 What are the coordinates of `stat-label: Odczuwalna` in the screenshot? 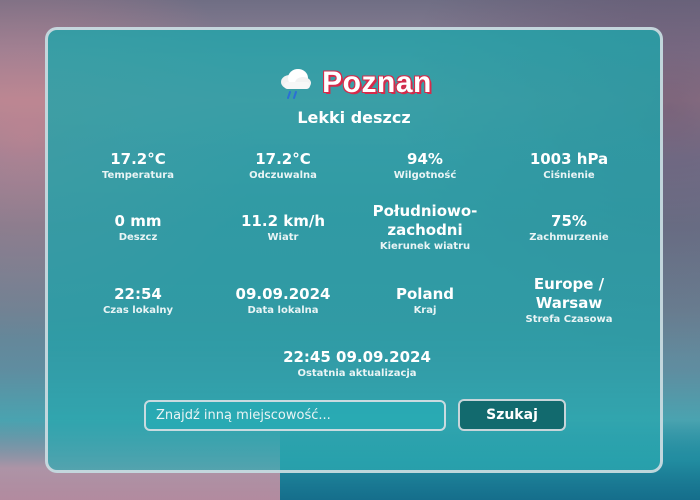 It's located at (283, 175).